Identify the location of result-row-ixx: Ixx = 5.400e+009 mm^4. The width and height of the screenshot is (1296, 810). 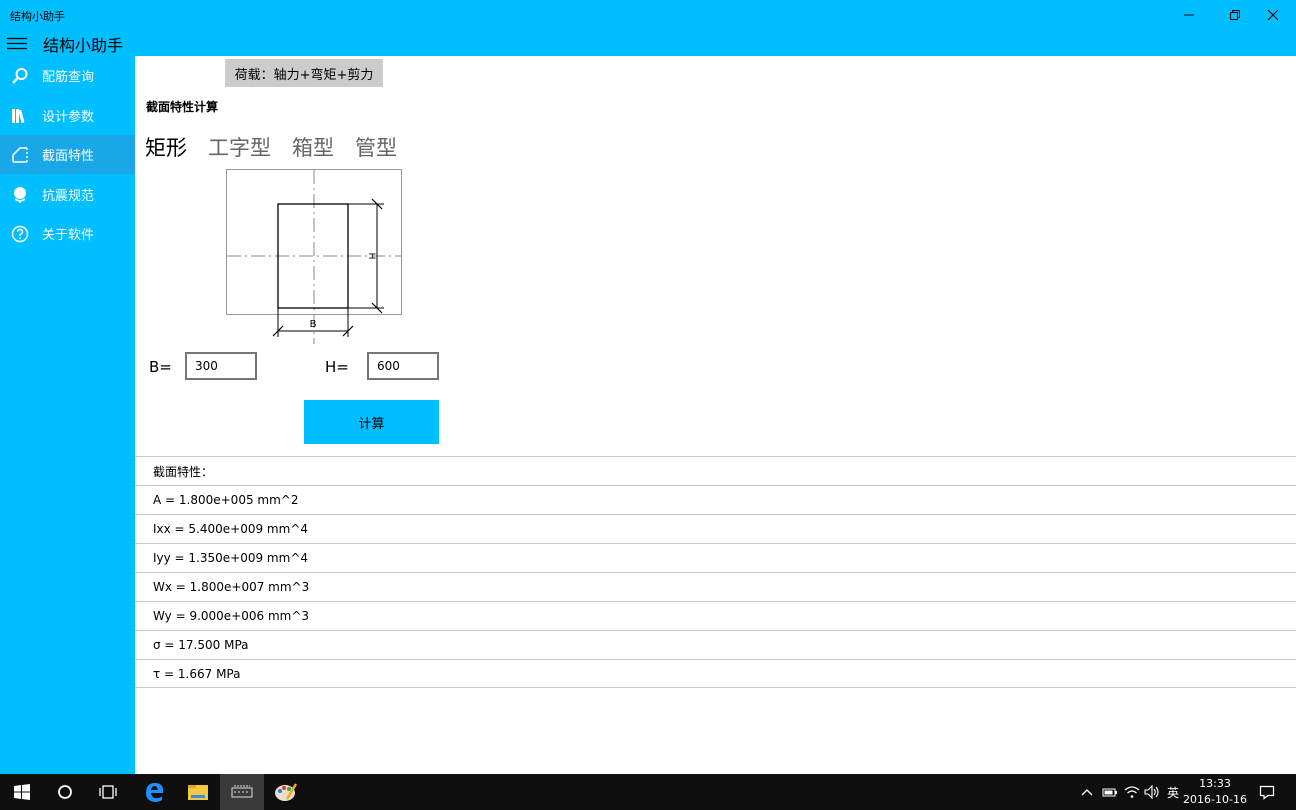
(715, 528).